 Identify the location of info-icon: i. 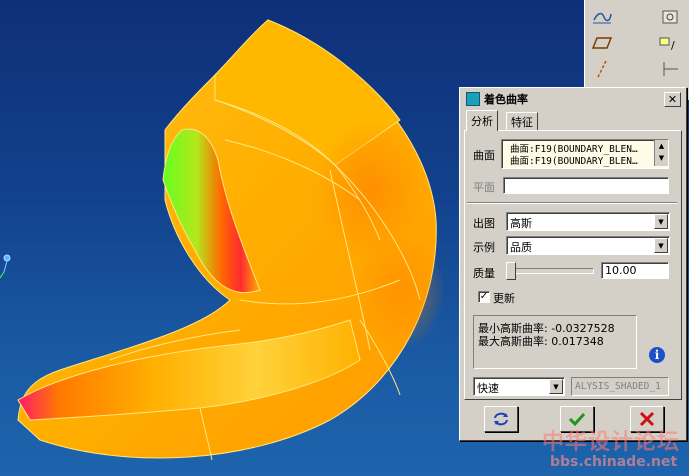
(657, 355).